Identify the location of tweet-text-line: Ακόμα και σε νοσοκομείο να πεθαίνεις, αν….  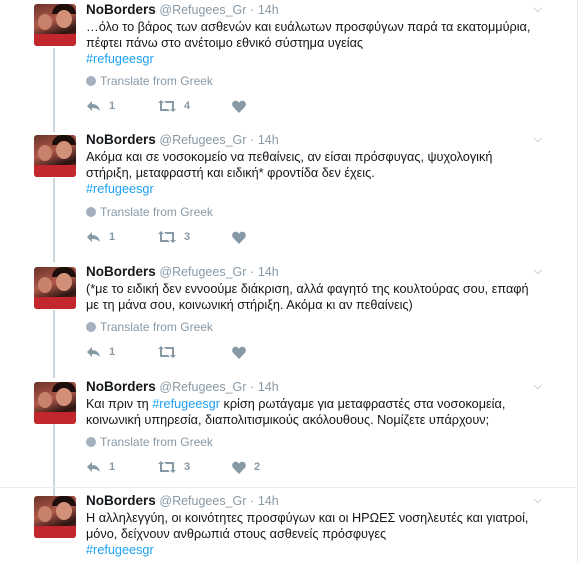
(289, 157).